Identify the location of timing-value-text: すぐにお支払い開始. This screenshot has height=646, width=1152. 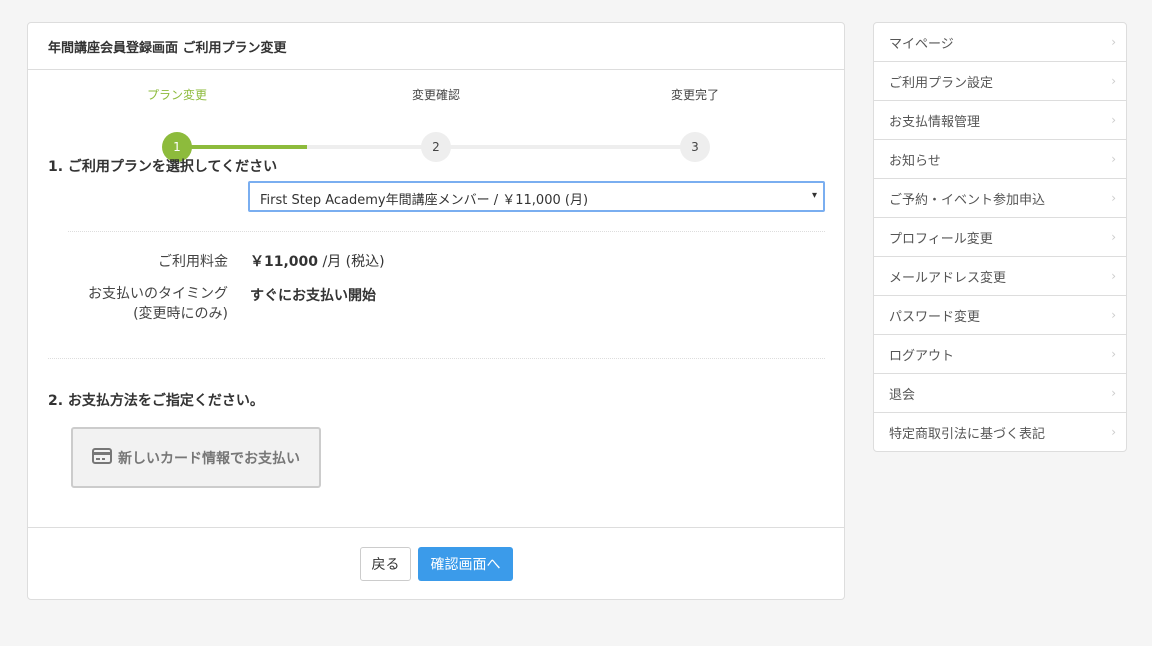
(313, 296).